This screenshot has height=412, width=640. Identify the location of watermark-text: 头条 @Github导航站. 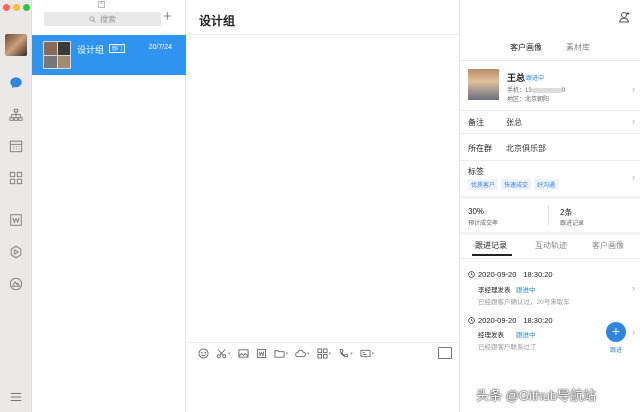
(536, 395).